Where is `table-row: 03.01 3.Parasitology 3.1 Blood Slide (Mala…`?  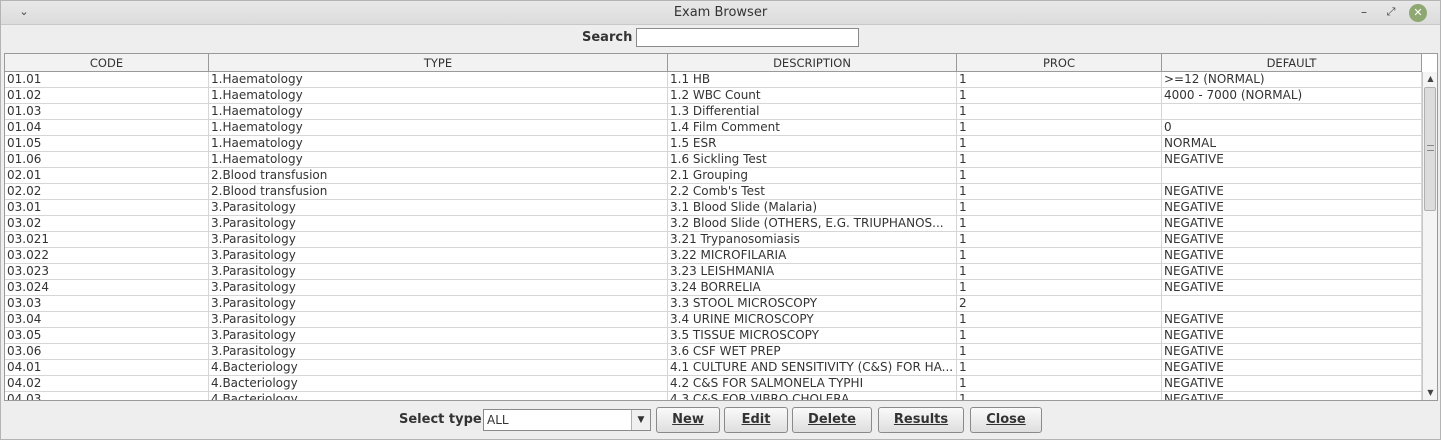 table-row: 03.01 3.Parasitology 3.1 Blood Slide (Mala… is located at coordinates (713, 208).